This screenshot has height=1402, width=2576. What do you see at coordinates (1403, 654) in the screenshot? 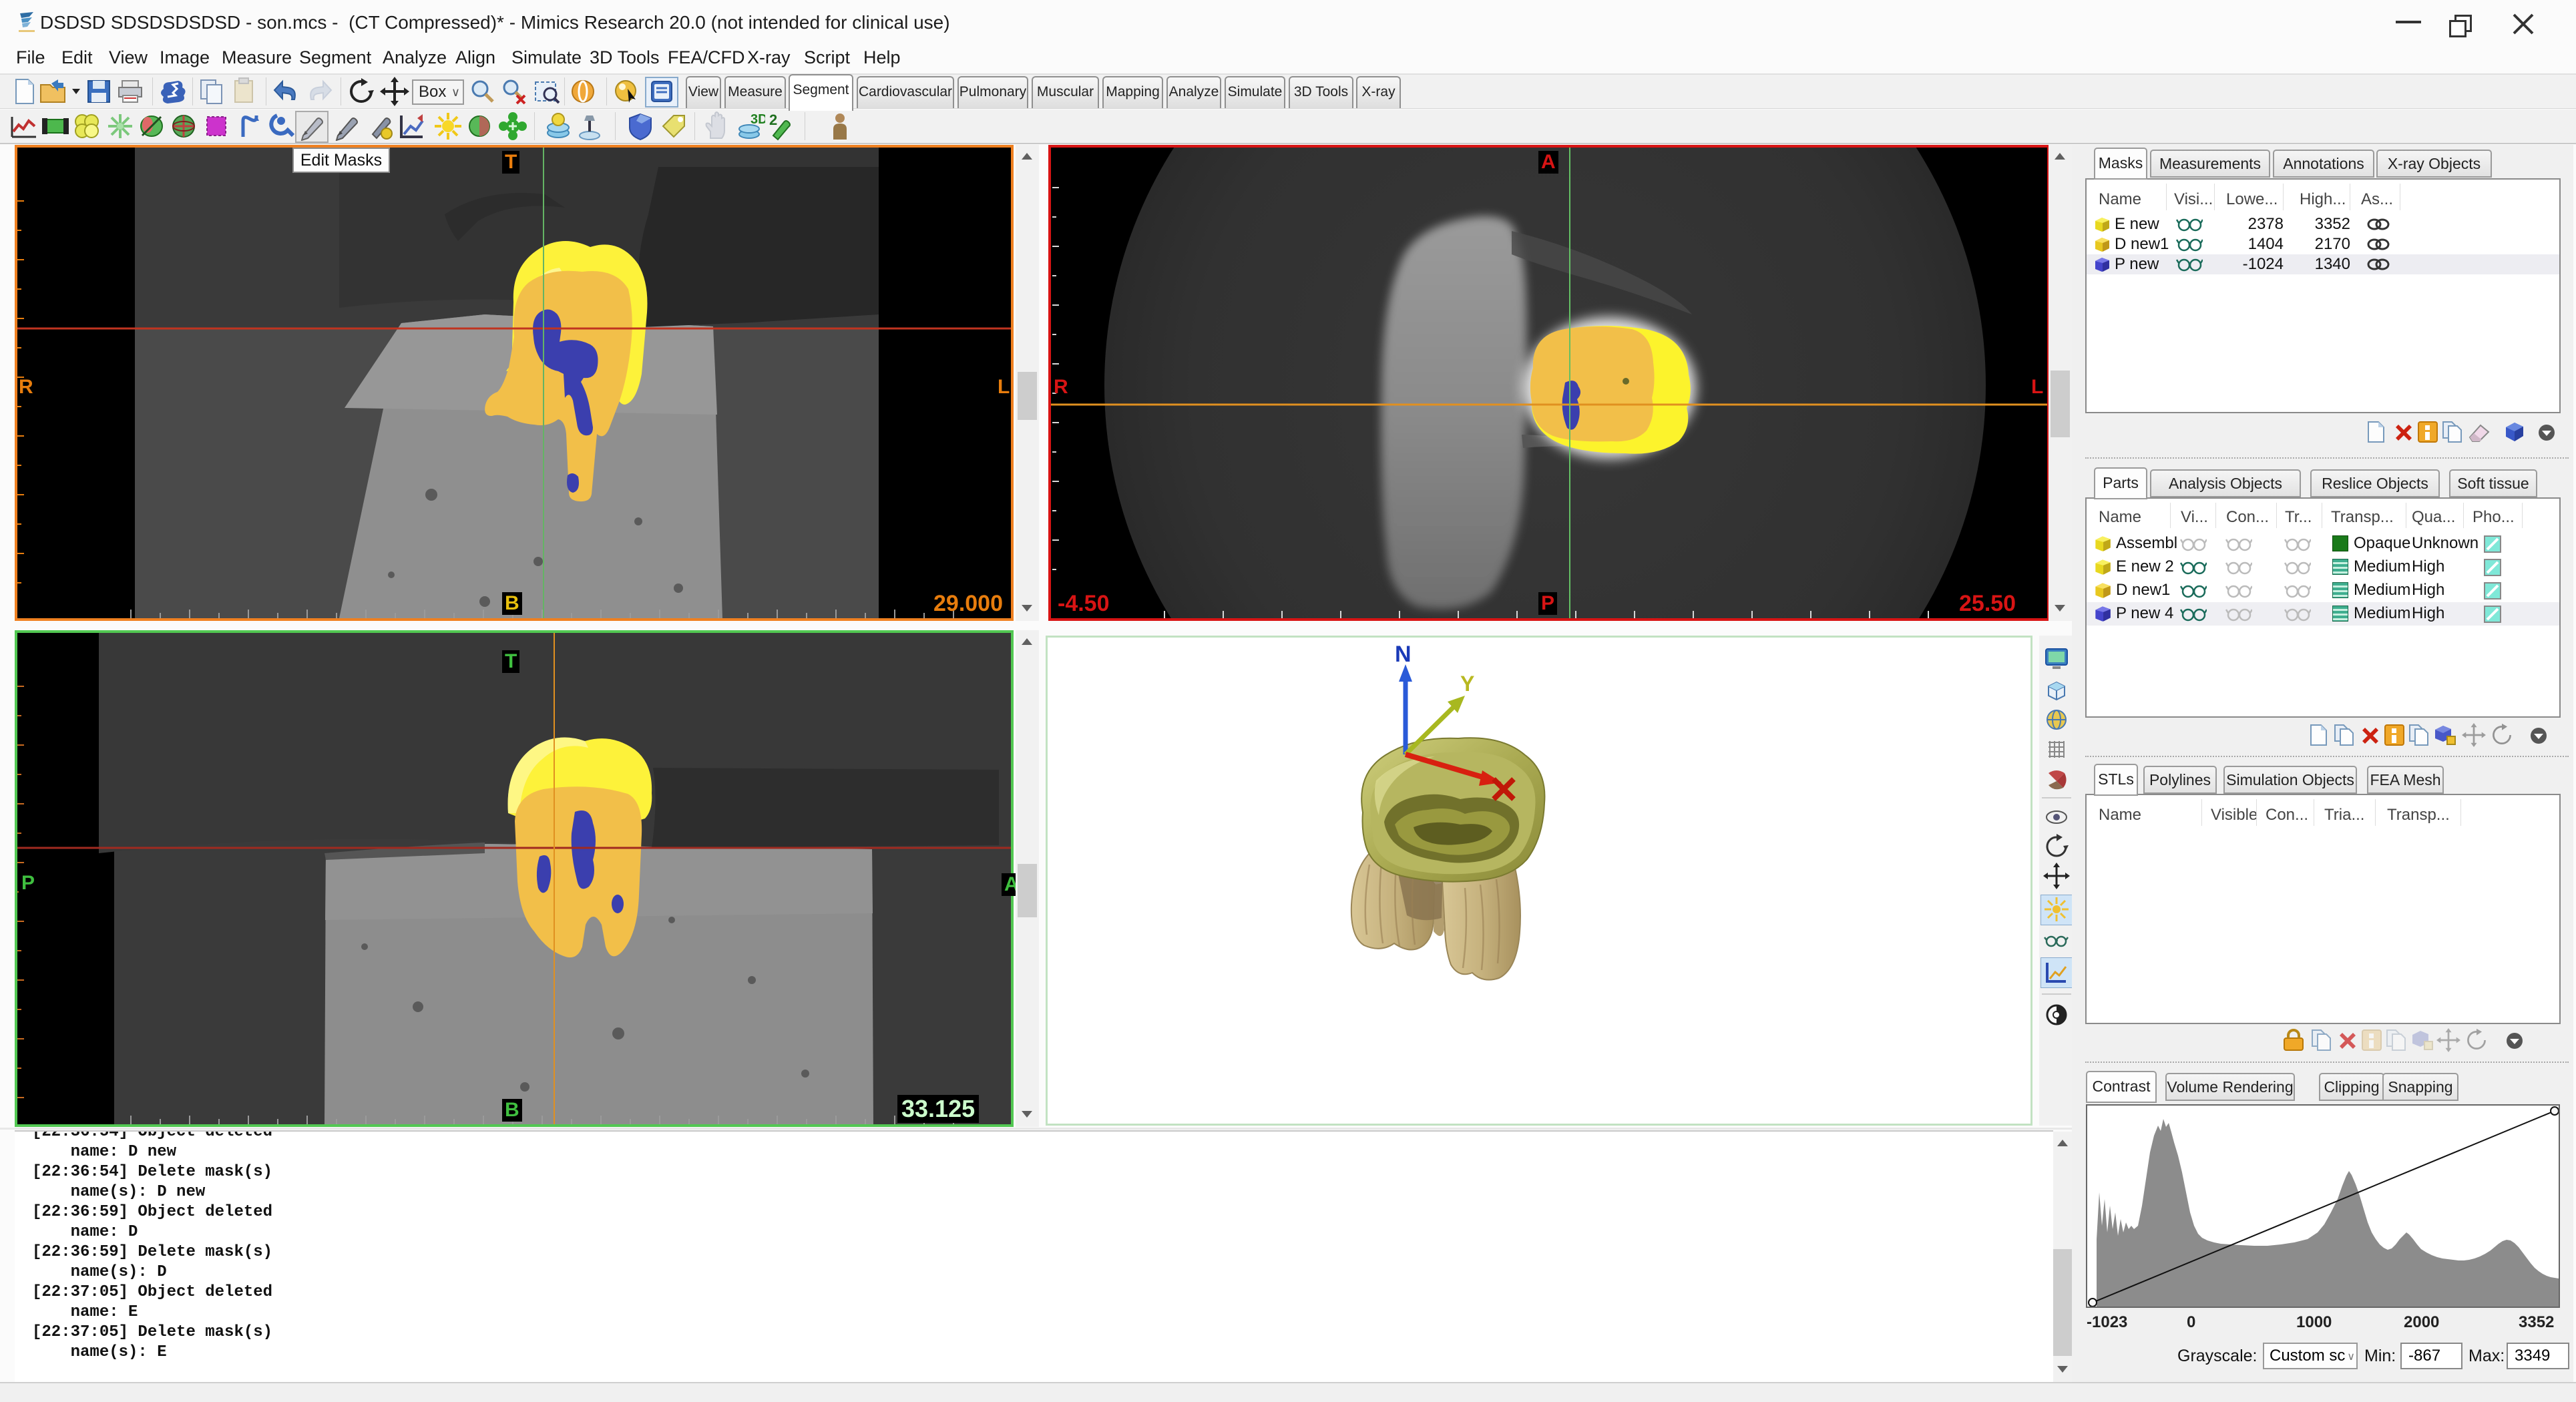
I see `svg-text: N` at bounding box center [1403, 654].